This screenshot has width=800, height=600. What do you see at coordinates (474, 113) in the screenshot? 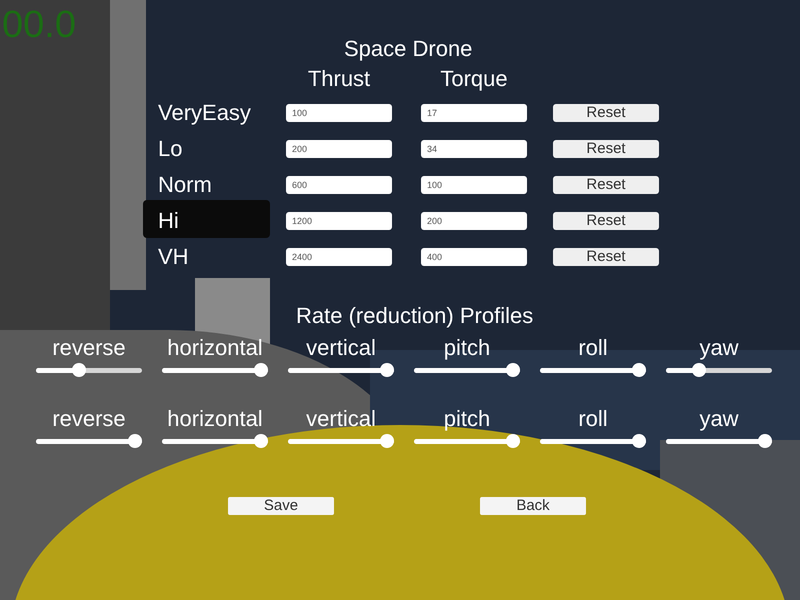
I see `torque-field: 17` at bounding box center [474, 113].